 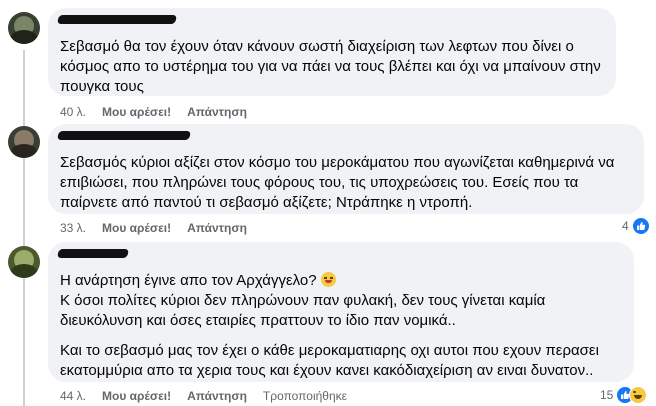 What do you see at coordinates (304, 396) in the screenshot?
I see `edited-label: Τροποποιήθηκε` at bounding box center [304, 396].